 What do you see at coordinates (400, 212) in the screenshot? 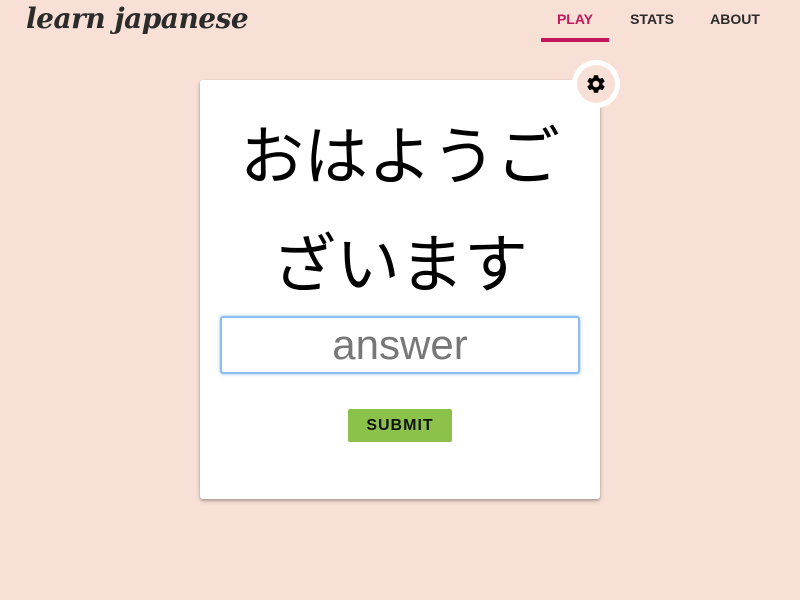
I see `japanese-prompt: おはようございます` at bounding box center [400, 212].